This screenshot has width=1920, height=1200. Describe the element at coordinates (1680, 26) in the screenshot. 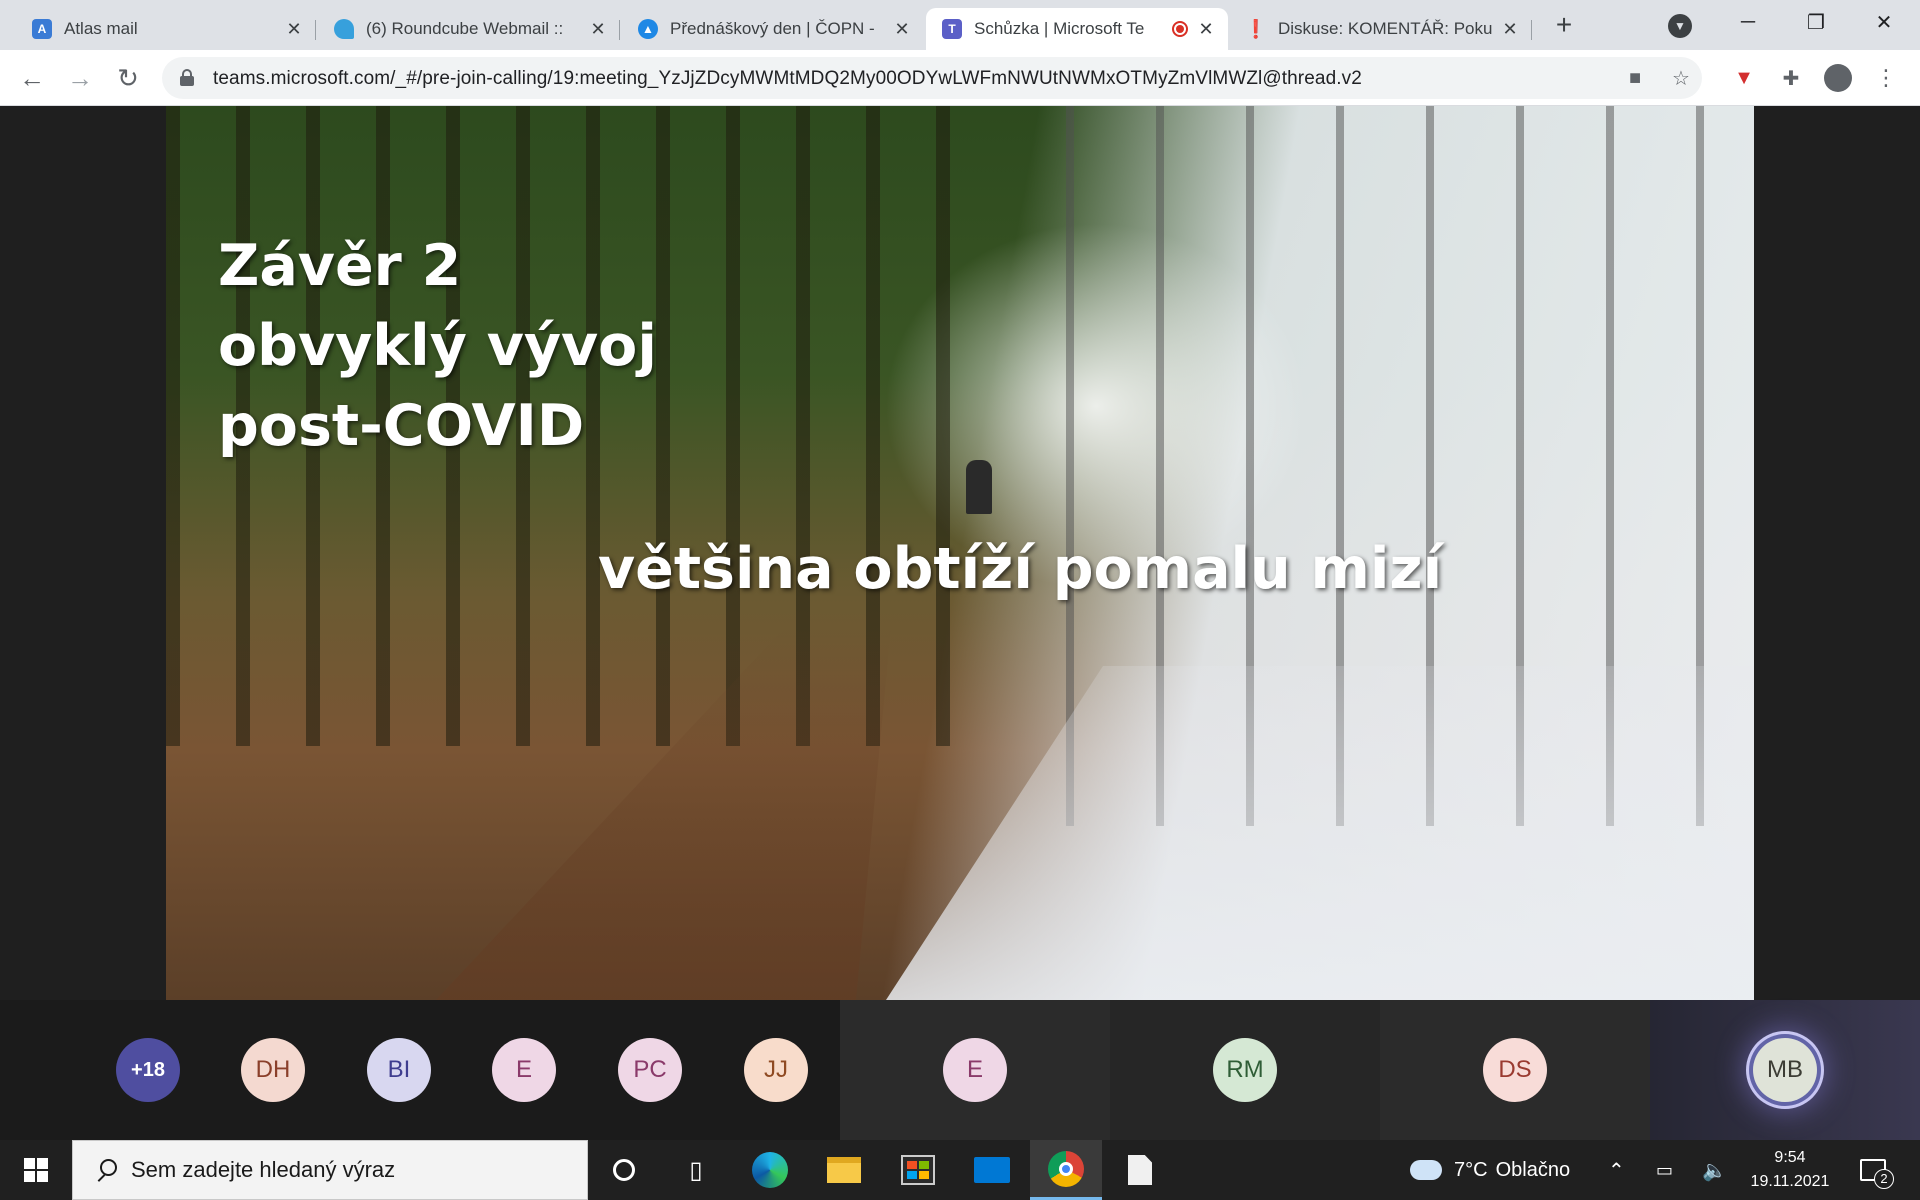

I see `tab-search-chevron-icon: ▼` at that location.